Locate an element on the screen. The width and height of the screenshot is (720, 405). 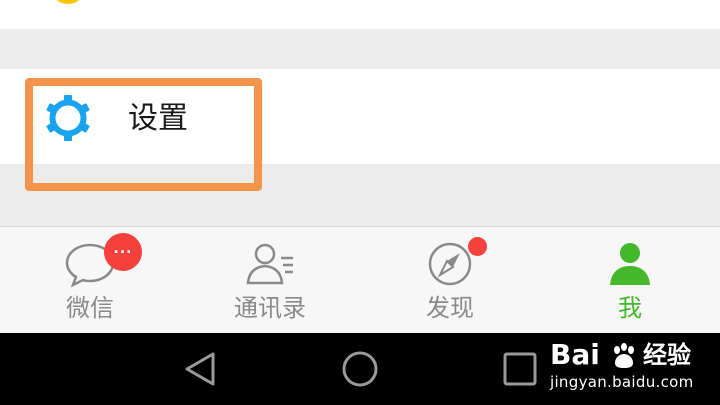
watermark-suffix: 经验 is located at coordinates (667, 355).